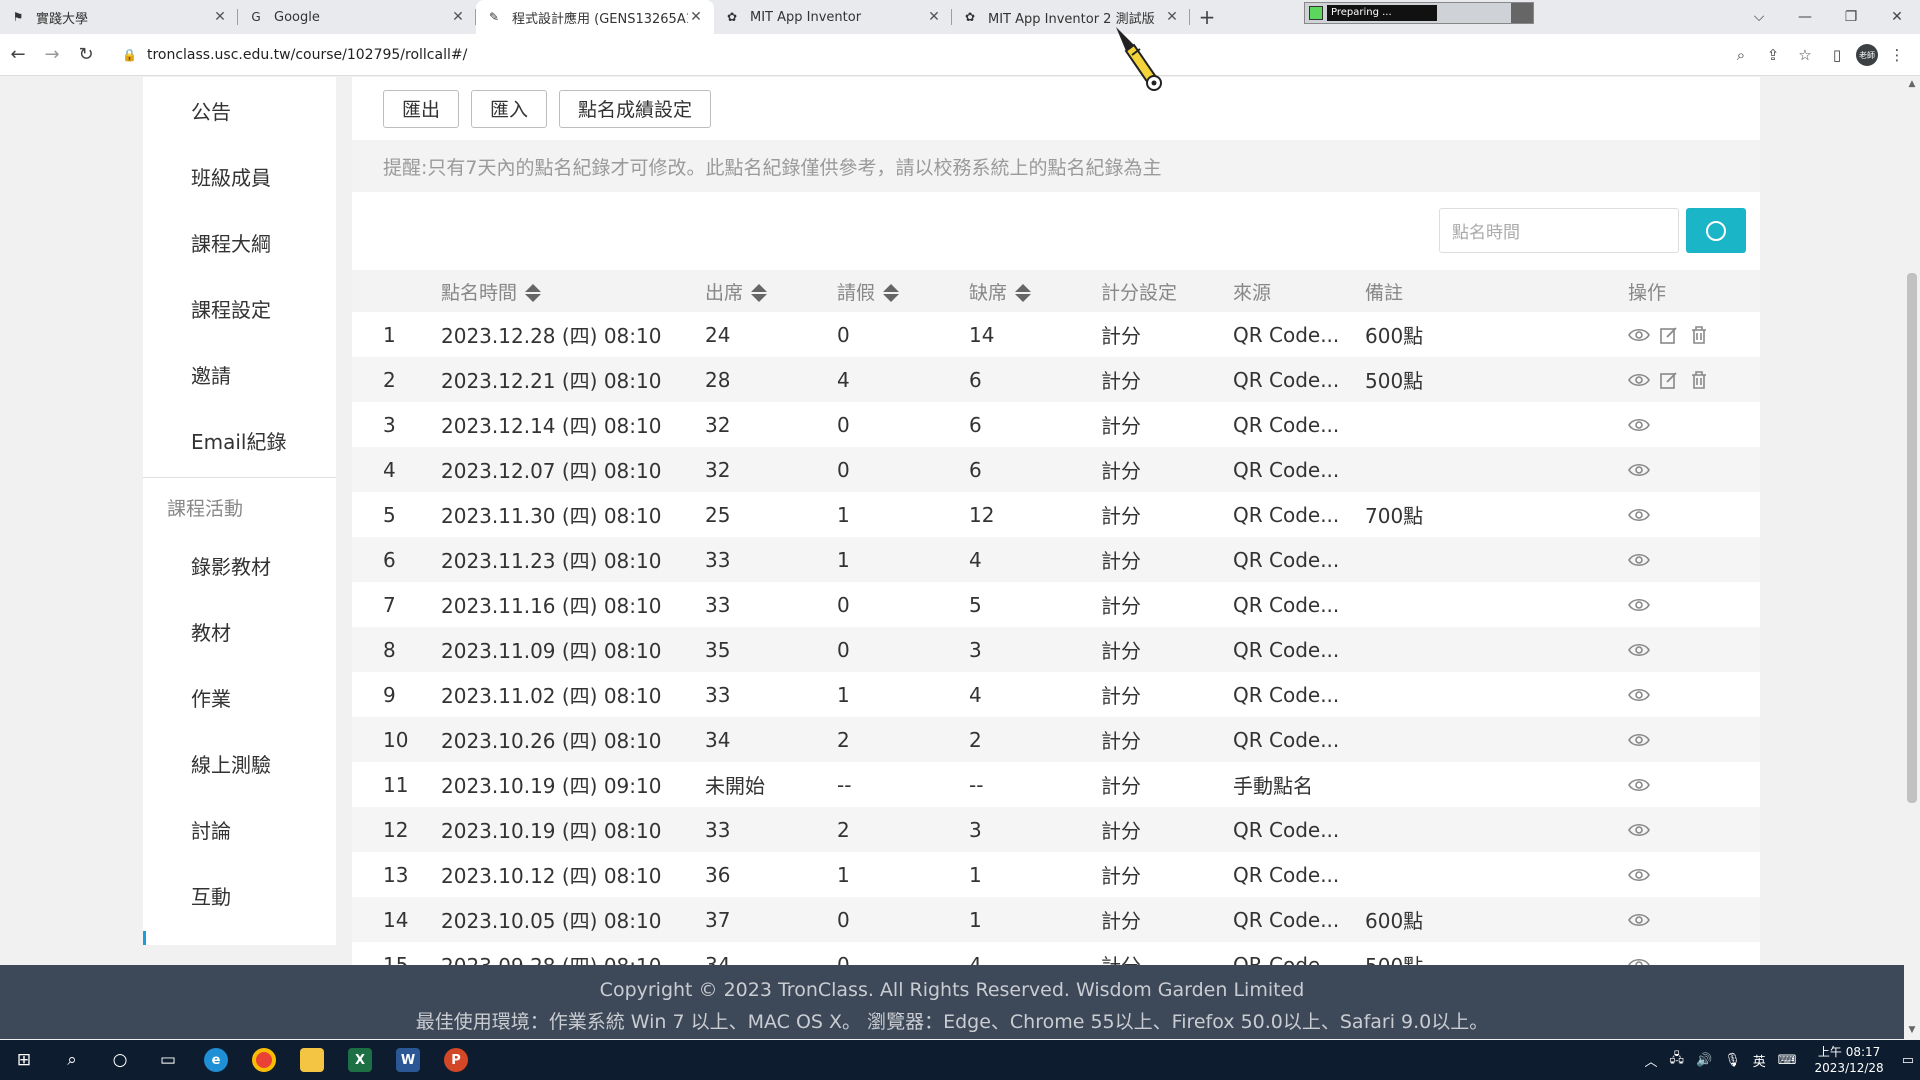 This screenshot has width=1920, height=1080. What do you see at coordinates (1704, 1060) in the screenshot?
I see `volume-icon: 🔊` at bounding box center [1704, 1060].